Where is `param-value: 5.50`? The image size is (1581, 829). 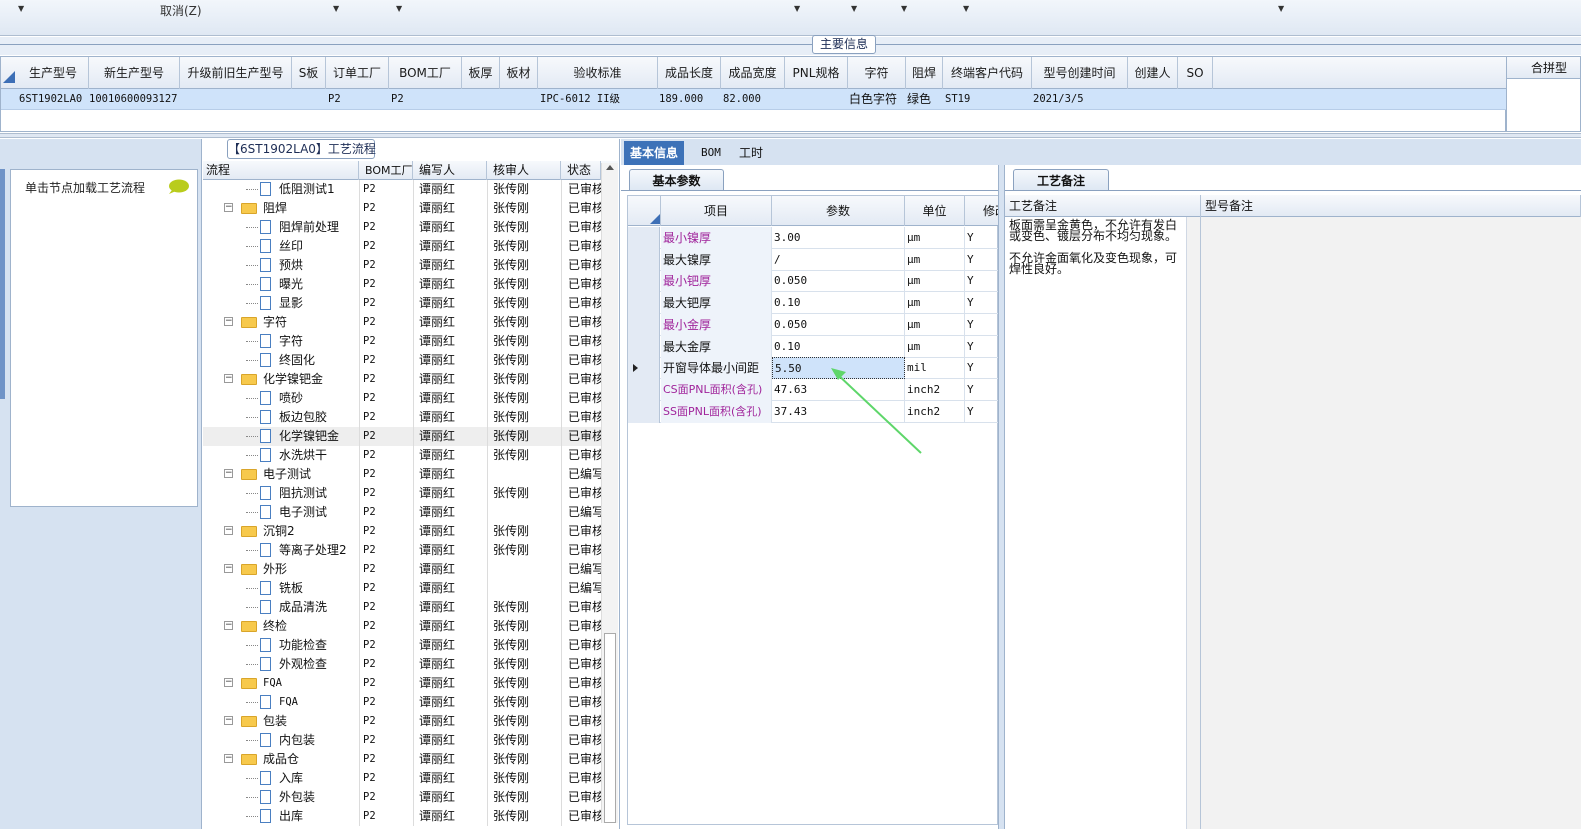 param-value: 5.50 is located at coordinates (838, 368).